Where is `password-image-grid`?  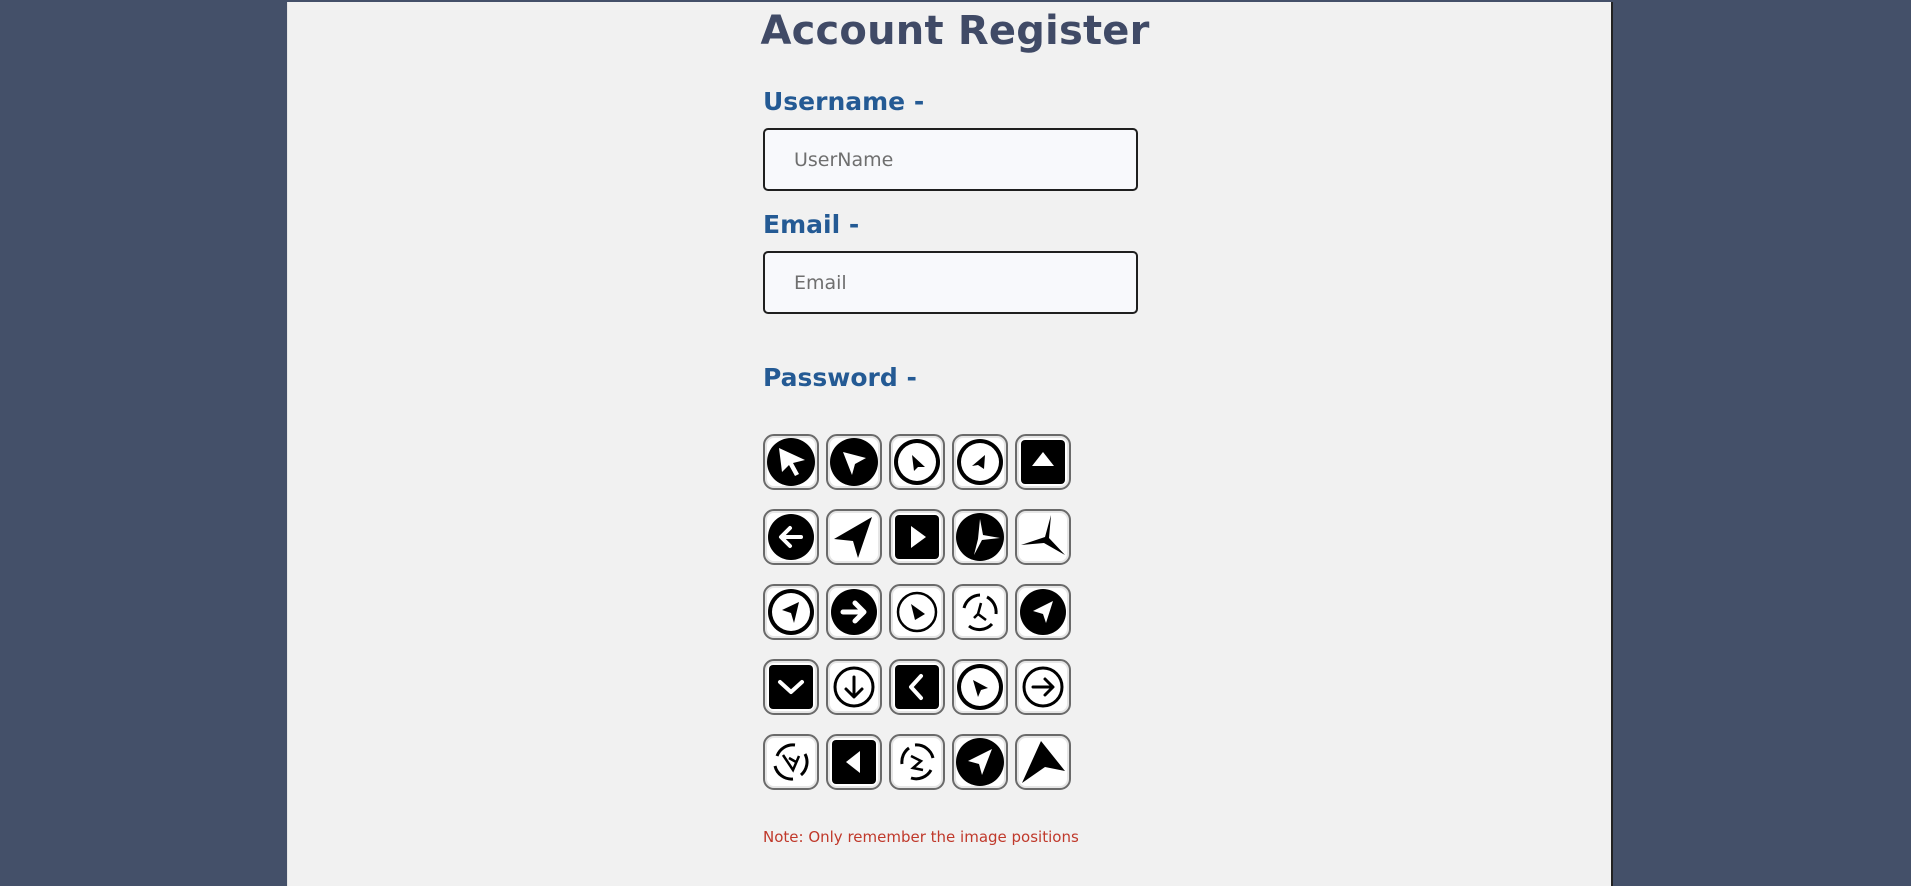
password-image-grid is located at coordinates (917, 612).